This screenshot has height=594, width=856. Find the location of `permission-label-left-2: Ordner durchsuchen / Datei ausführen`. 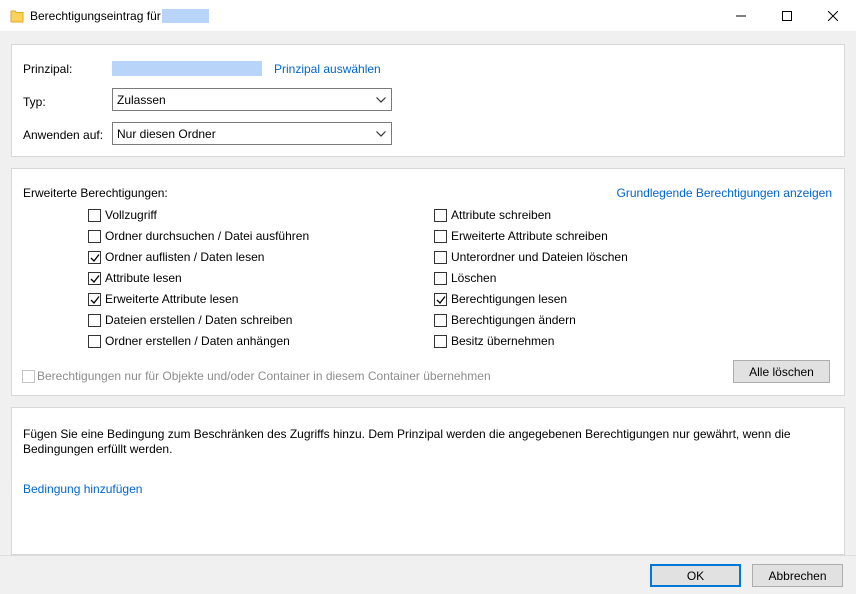

permission-label-left-2: Ordner durchsuchen / Datei ausführen is located at coordinates (207, 236).